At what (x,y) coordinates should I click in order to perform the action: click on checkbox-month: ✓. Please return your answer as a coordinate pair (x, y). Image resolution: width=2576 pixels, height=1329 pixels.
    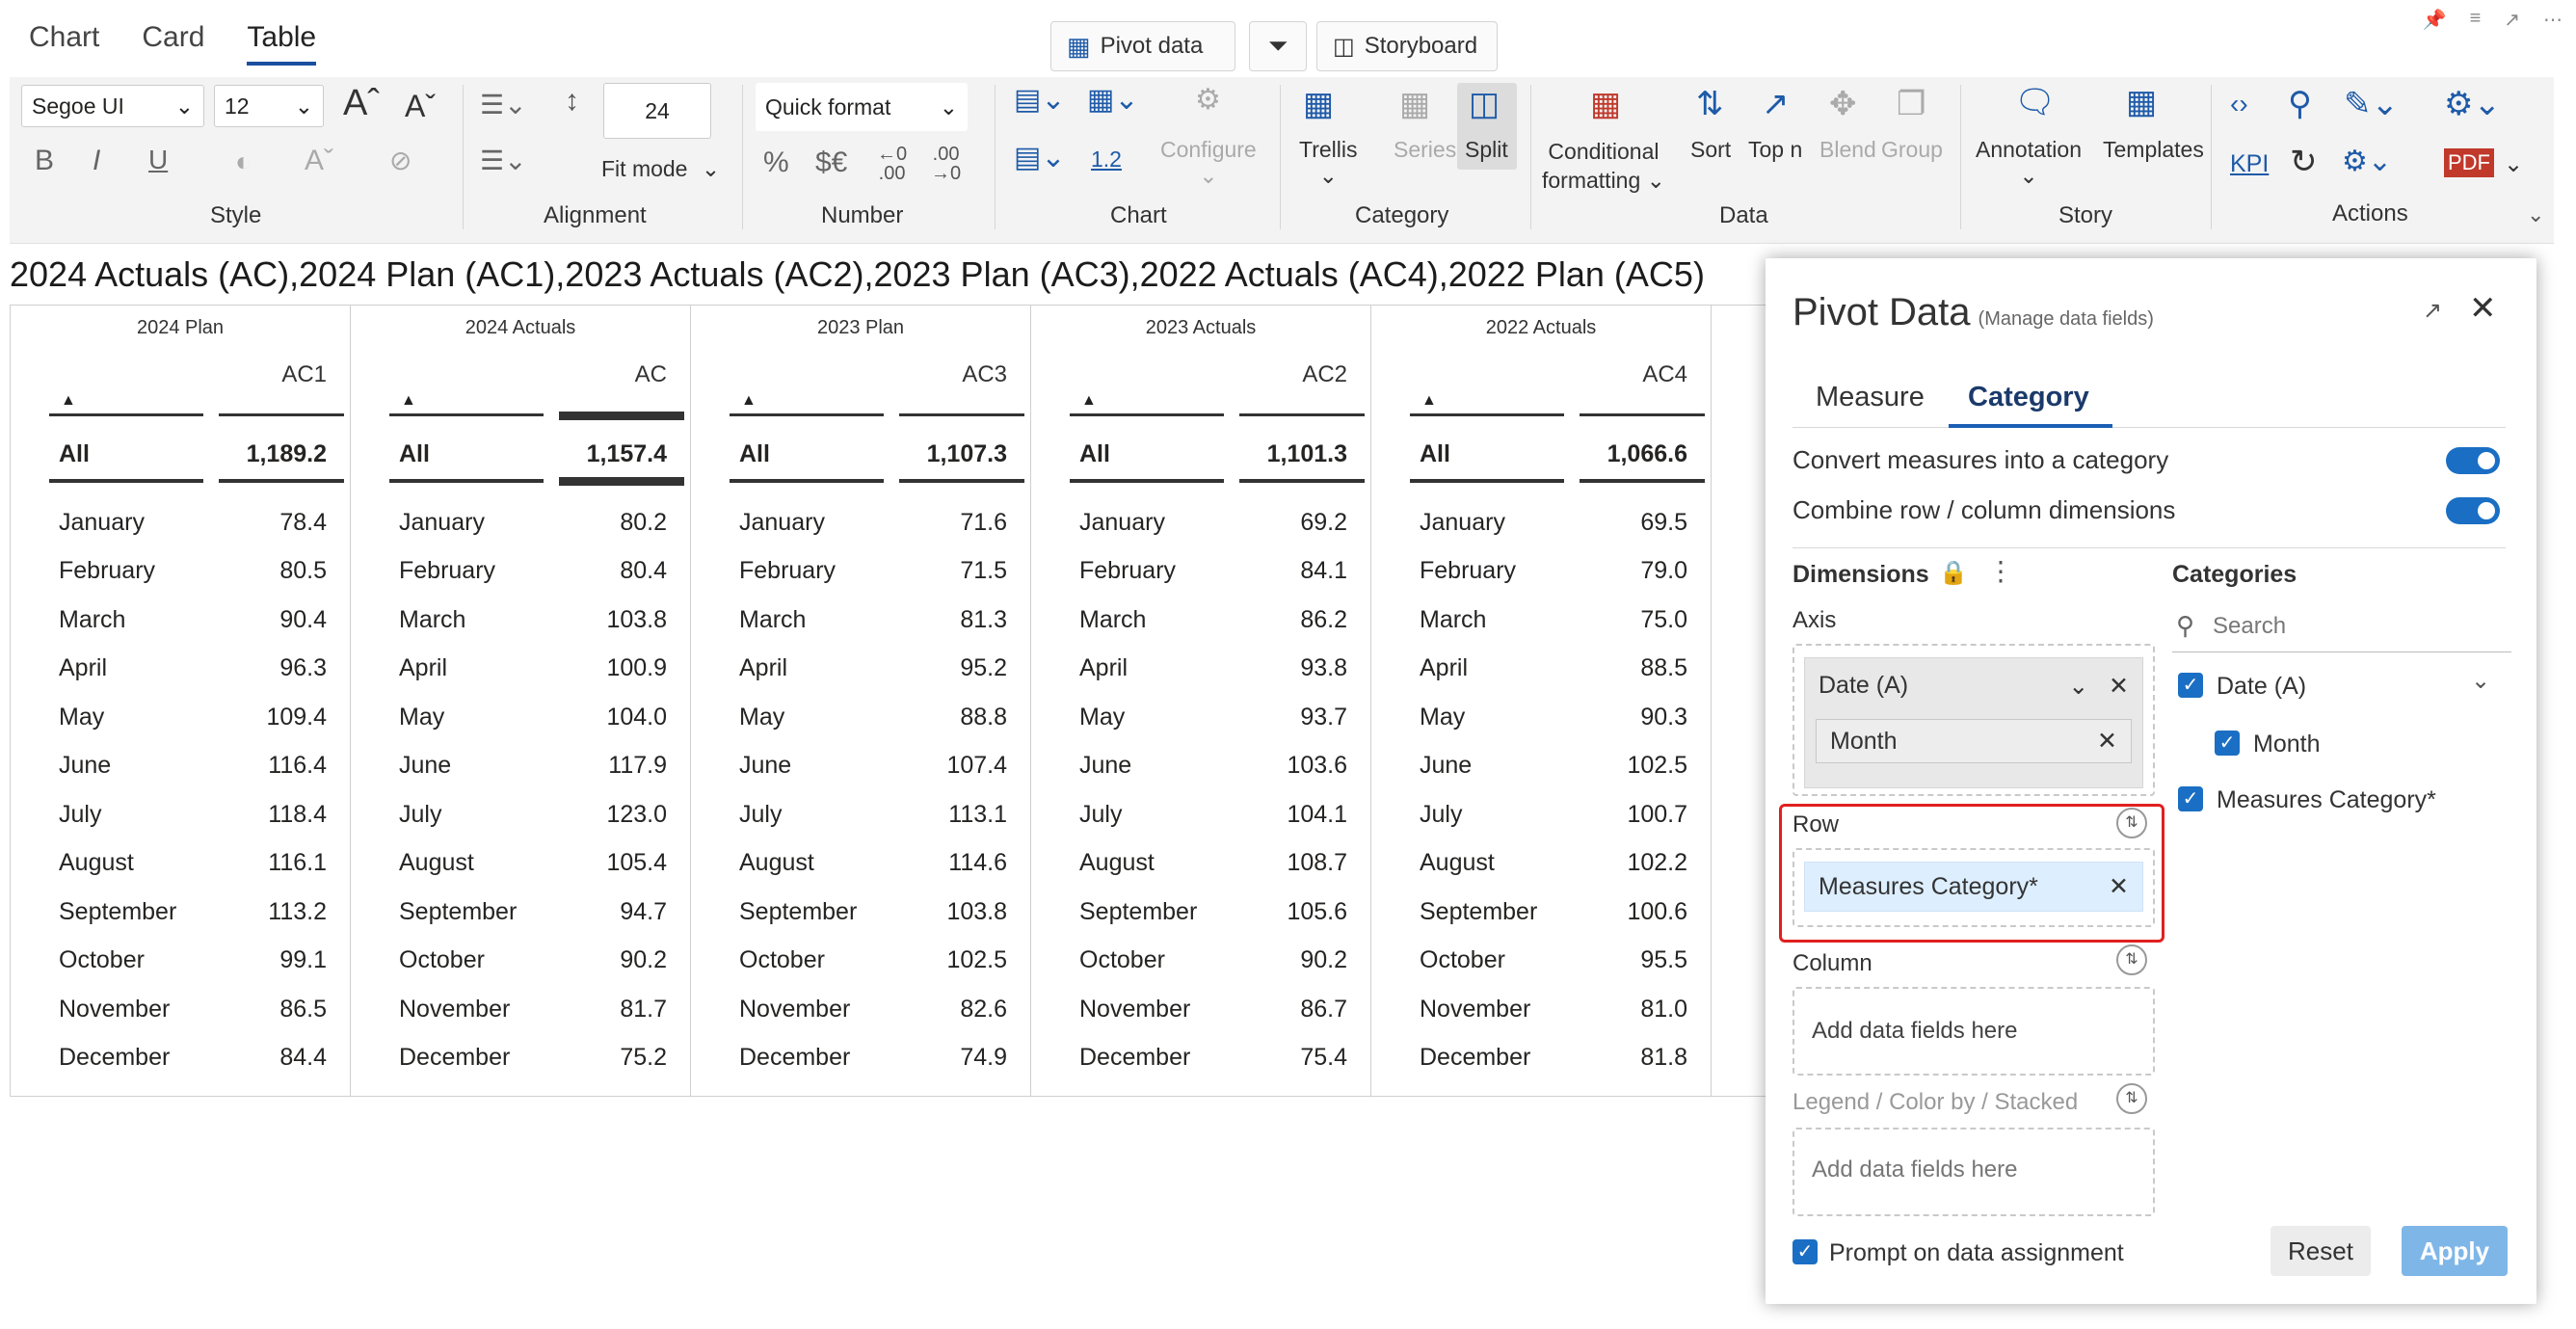
    Looking at the image, I should click on (2227, 744).